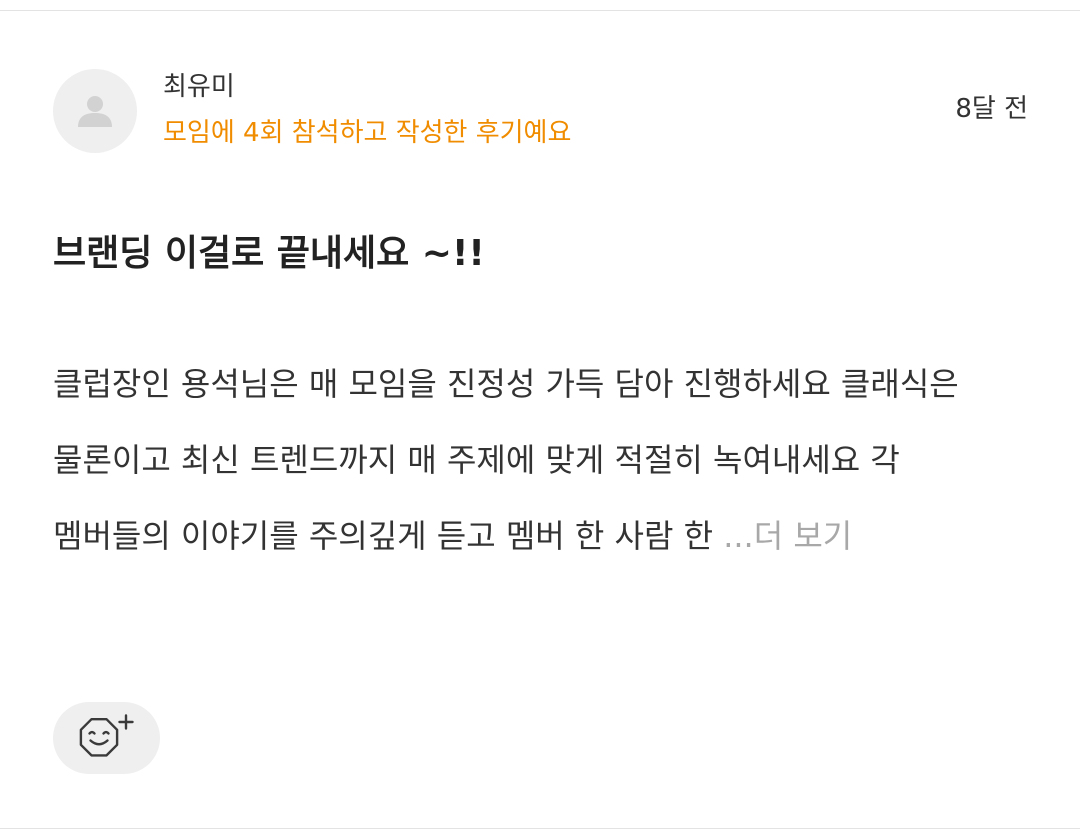 This screenshot has height=839, width=1080. I want to click on person-placeholder-icon, so click(95, 111).